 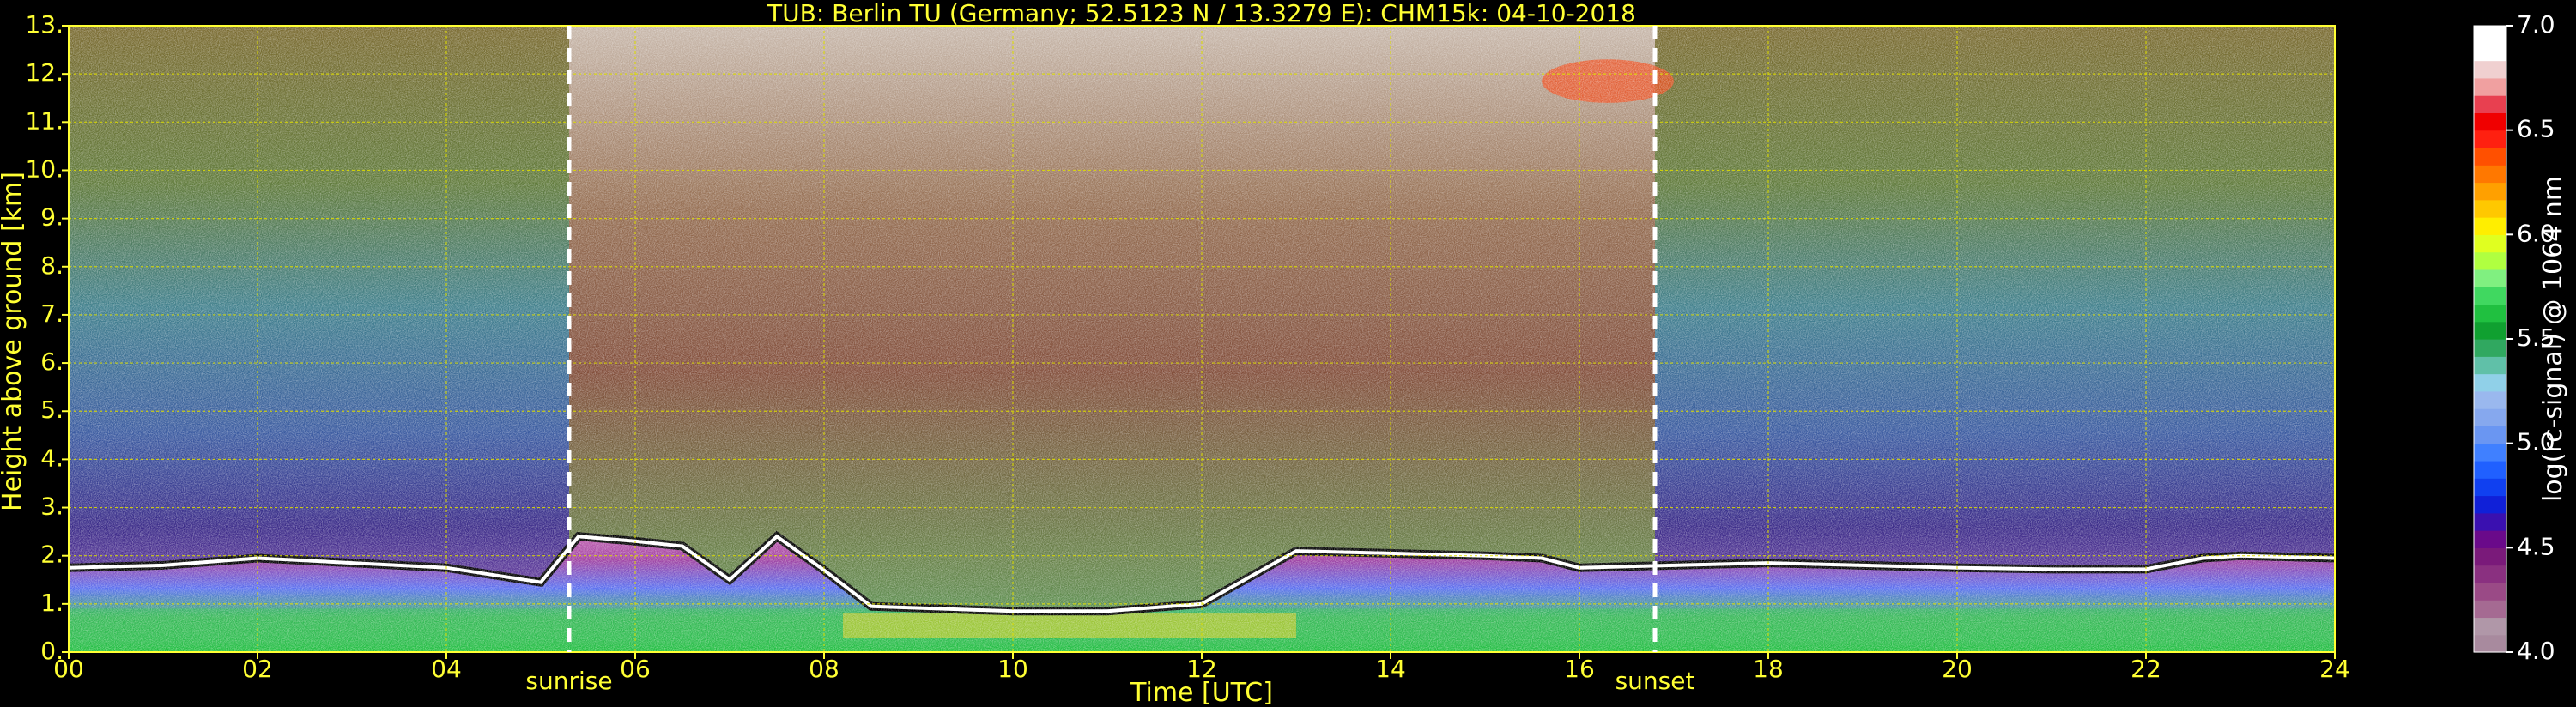 What do you see at coordinates (44, 169) in the screenshot?
I see `y-tick-label: 10.` at bounding box center [44, 169].